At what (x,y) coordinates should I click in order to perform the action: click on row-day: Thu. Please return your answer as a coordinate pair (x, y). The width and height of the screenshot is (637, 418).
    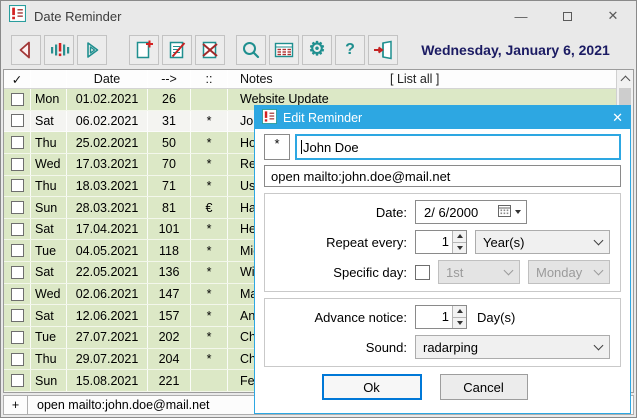
    Looking at the image, I should click on (49, 359).